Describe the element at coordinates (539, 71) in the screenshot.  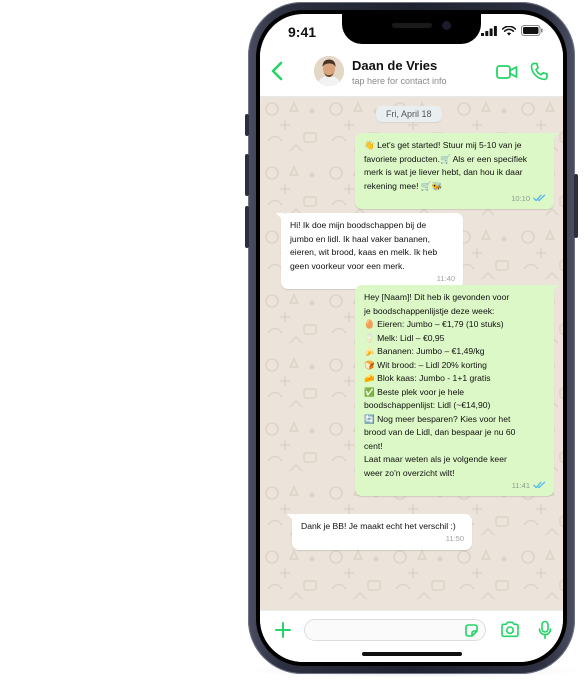
I see `phone-call-icon` at that location.